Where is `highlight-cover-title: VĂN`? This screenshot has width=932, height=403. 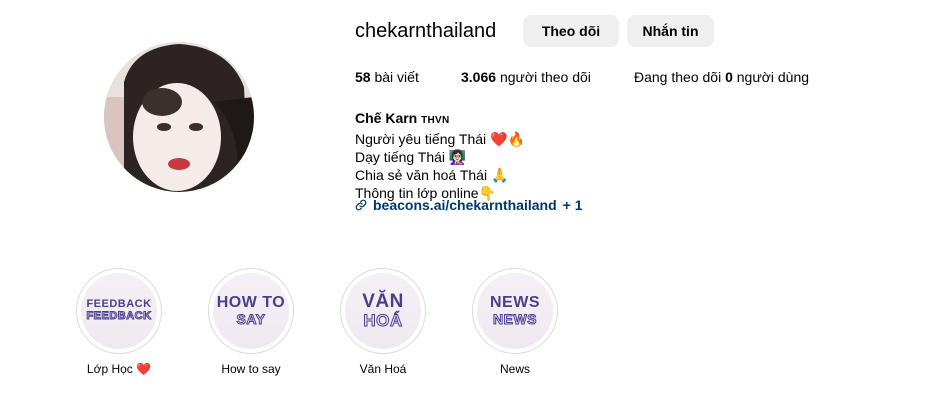
highlight-cover-title: VĂN is located at coordinates (383, 302).